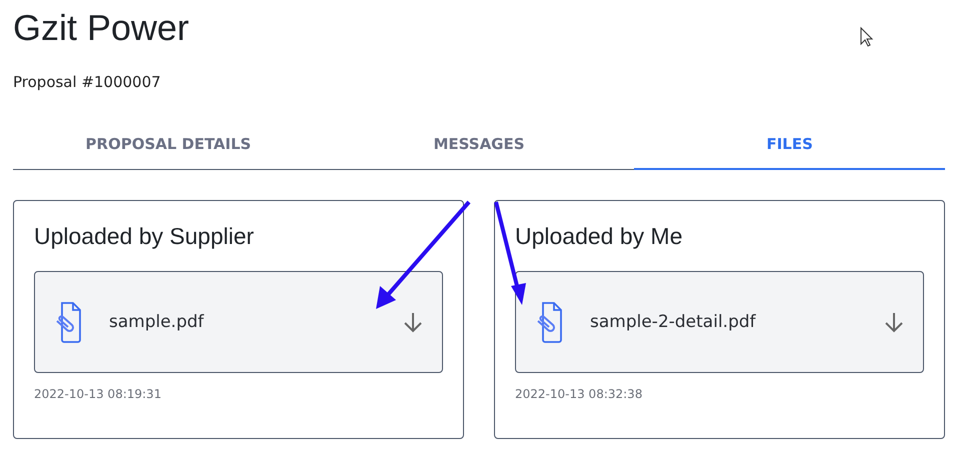 The image size is (961, 463). What do you see at coordinates (168, 144) in the screenshot?
I see `tab: PROPOSAL DETAILS` at bounding box center [168, 144].